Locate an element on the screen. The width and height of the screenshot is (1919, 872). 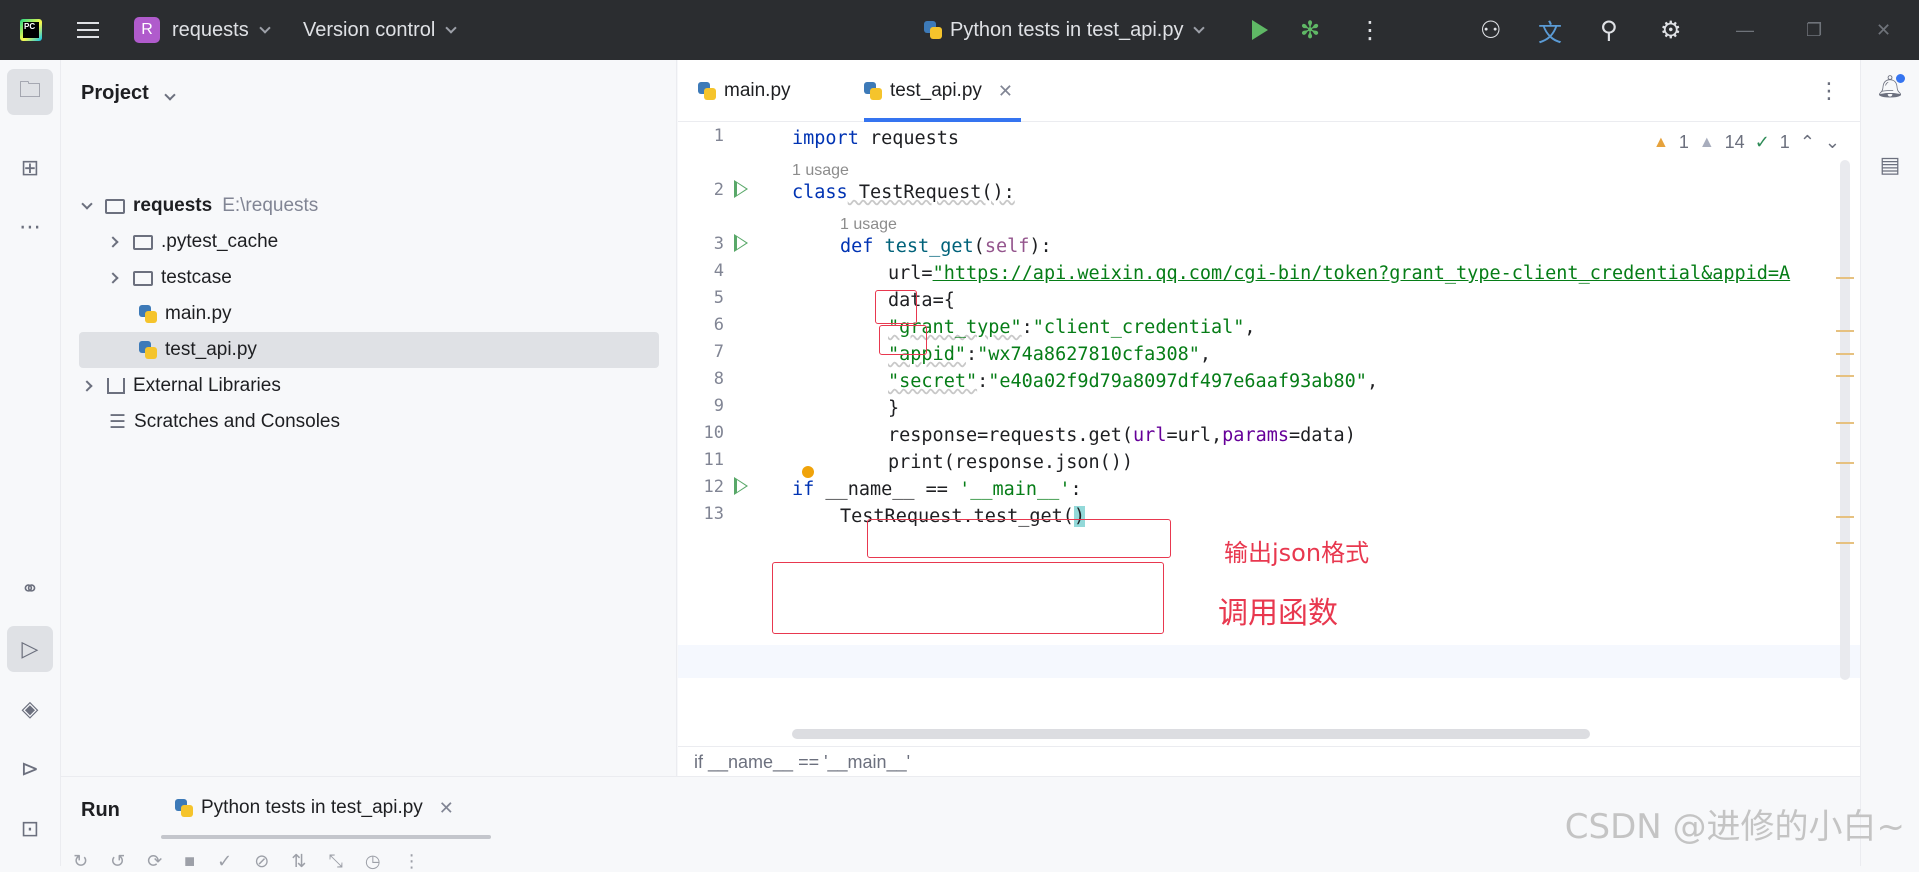
structure-tool-button: ⊞ is located at coordinates (30, 168).